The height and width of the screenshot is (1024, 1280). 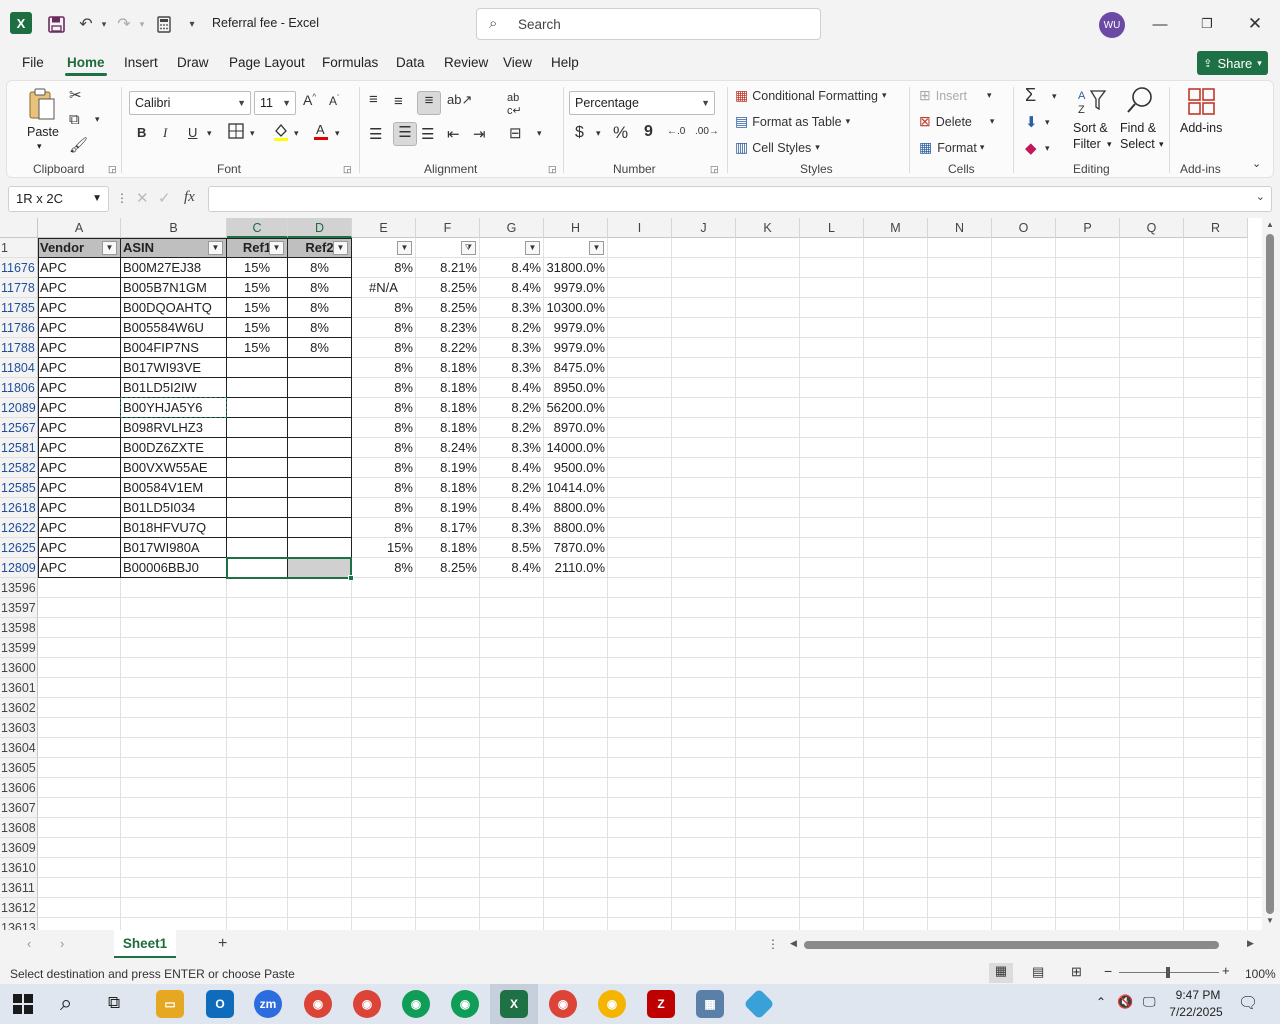 I want to click on align-center-icon: ☰, so click(x=405, y=134).